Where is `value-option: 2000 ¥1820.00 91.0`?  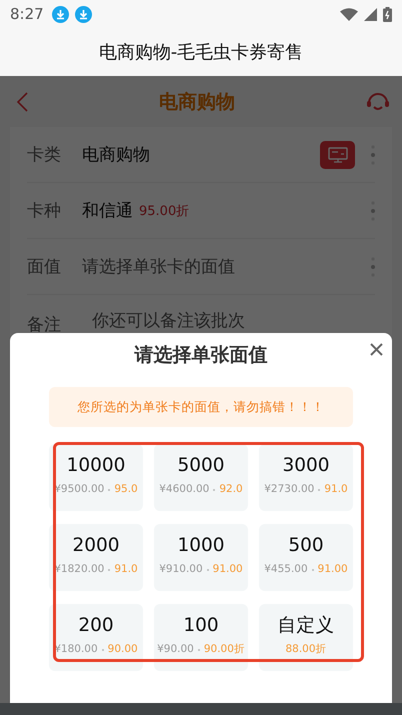
value-option: 2000 ¥1820.00 91.0 is located at coordinates (96, 557).